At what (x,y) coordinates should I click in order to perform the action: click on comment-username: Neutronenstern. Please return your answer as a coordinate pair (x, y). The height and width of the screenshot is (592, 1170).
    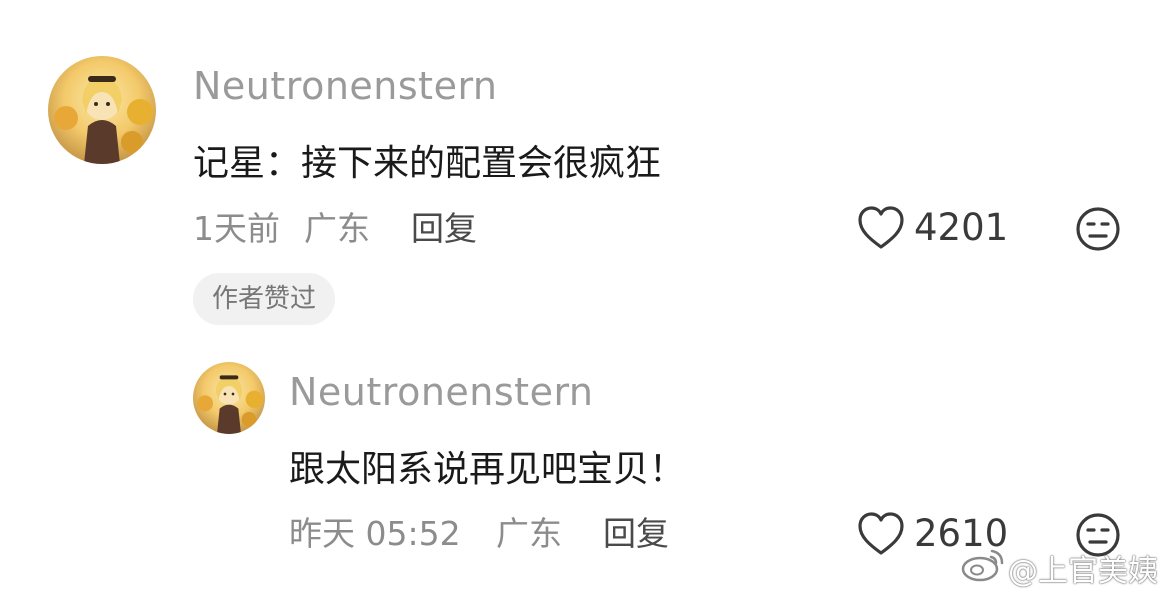
    Looking at the image, I should click on (345, 86).